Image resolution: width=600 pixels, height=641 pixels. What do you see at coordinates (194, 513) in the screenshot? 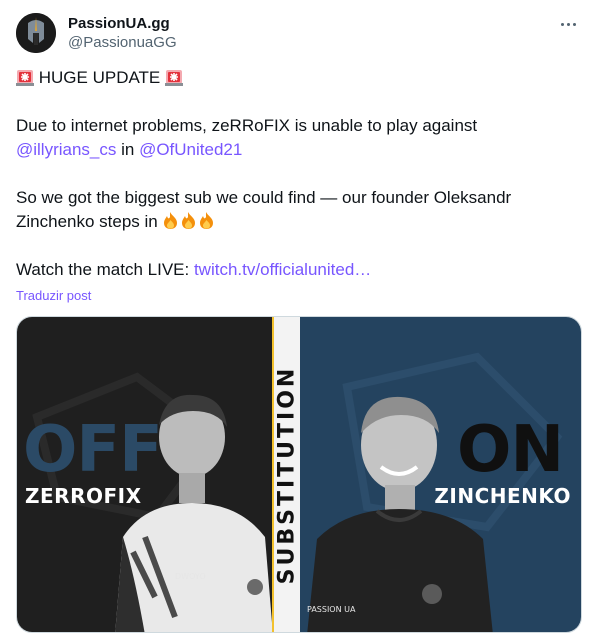
I see `player-out-photo` at bounding box center [194, 513].